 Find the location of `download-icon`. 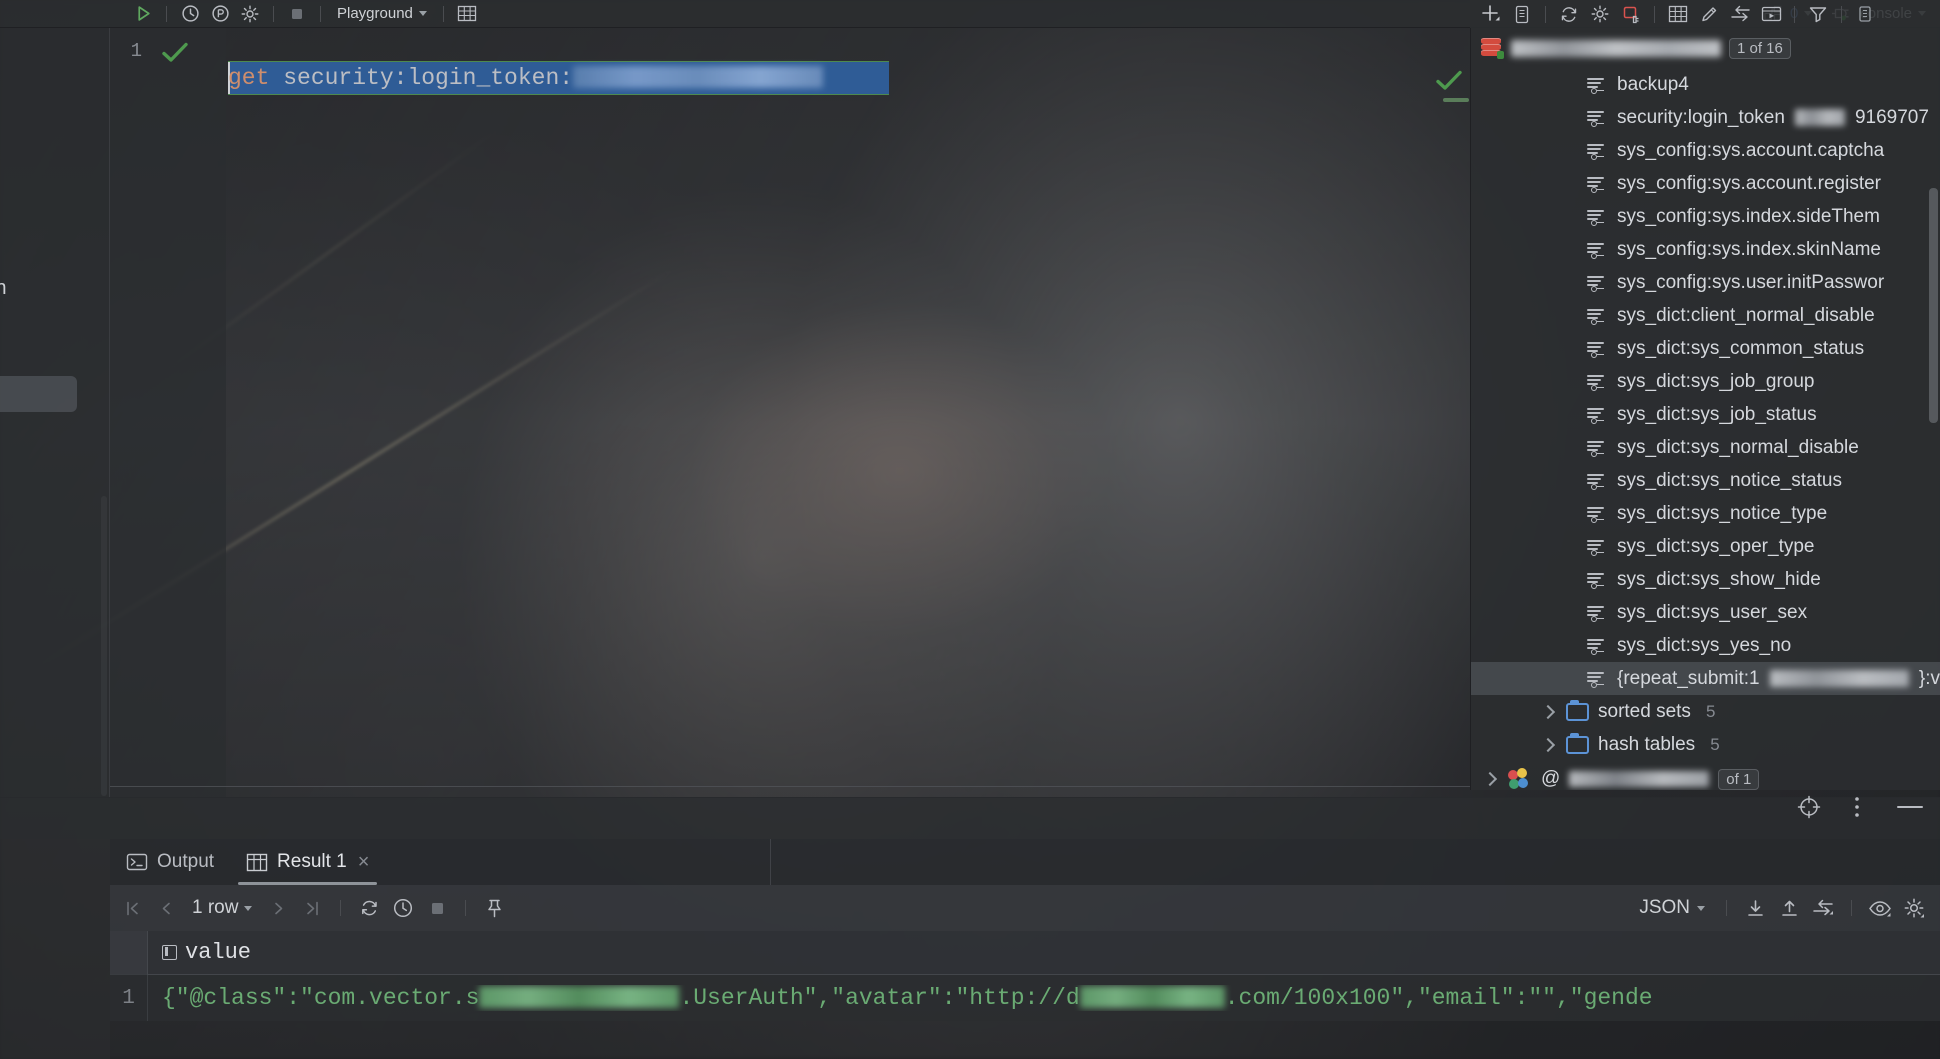

download-icon is located at coordinates (1755, 908).